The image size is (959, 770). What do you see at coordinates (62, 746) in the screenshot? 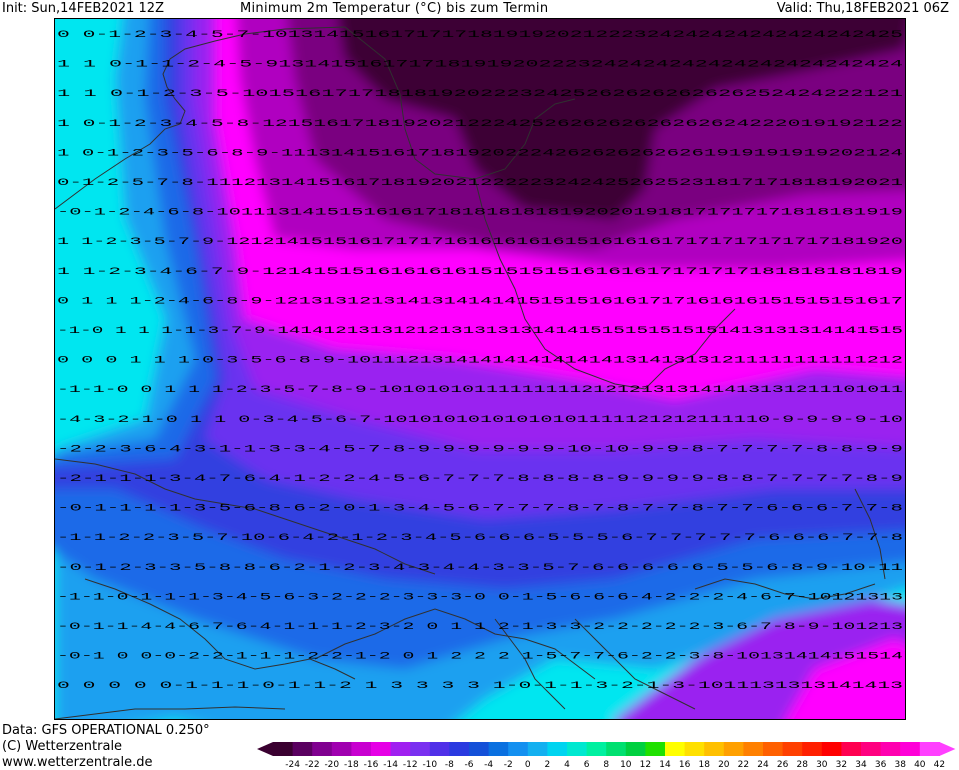
I see `copyright-label: (C) Wetterzentrale` at bounding box center [62, 746].